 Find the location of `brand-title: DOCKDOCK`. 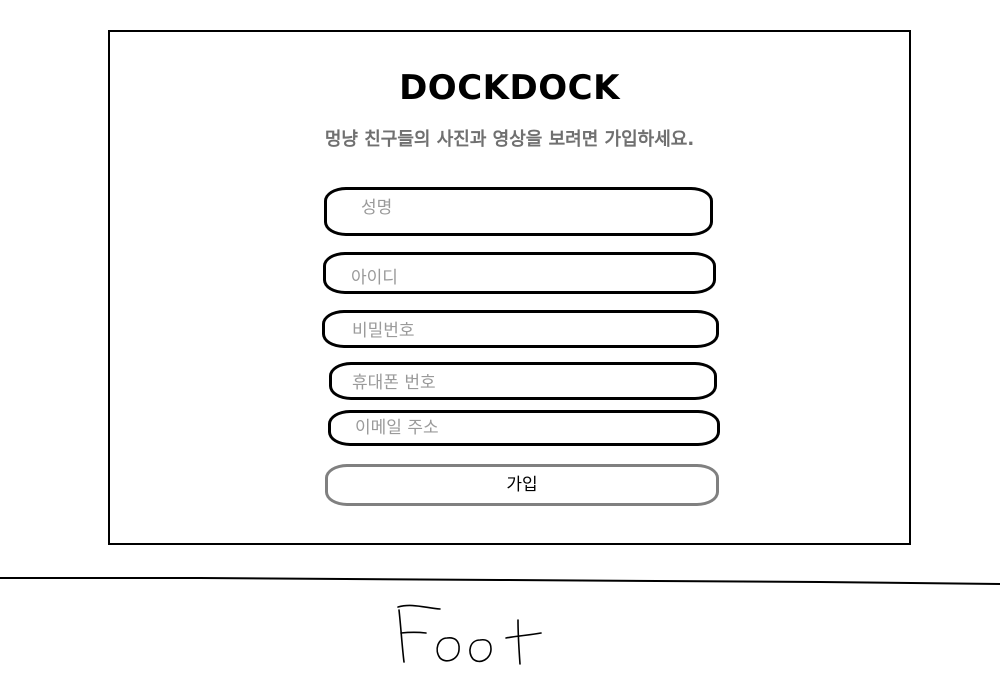

brand-title: DOCKDOCK is located at coordinates (509, 88).